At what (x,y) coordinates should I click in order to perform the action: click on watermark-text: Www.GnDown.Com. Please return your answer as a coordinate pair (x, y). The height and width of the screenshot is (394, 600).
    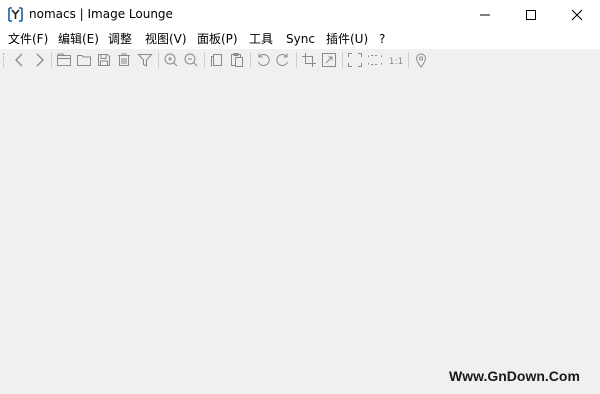
    Looking at the image, I should click on (514, 376).